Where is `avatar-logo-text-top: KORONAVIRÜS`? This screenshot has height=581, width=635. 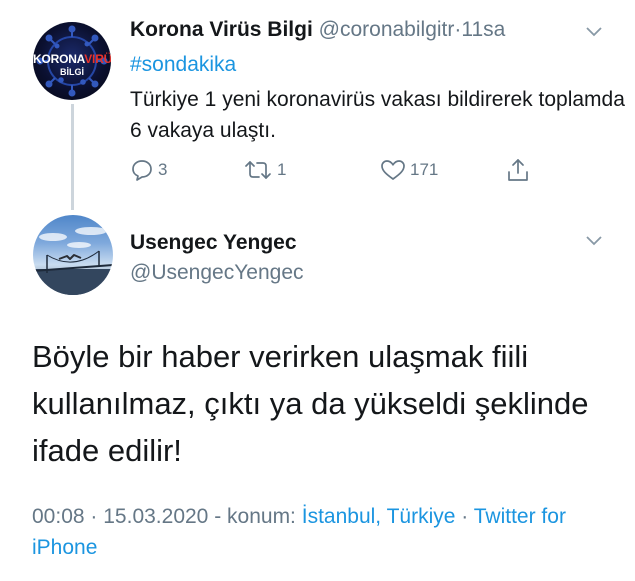
avatar-logo-text-top: KORONAVIRÜS is located at coordinates (72, 59).